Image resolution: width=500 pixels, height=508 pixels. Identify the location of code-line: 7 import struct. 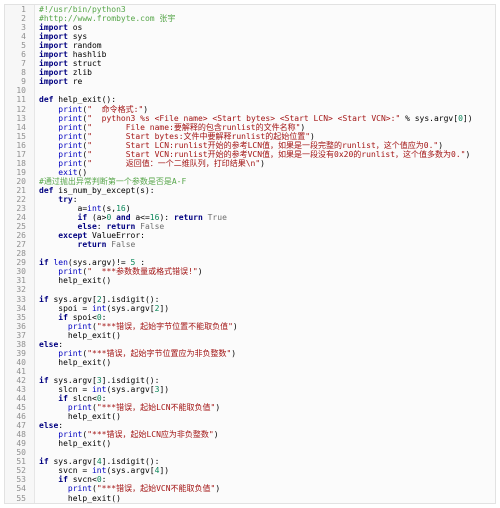
(250, 64).